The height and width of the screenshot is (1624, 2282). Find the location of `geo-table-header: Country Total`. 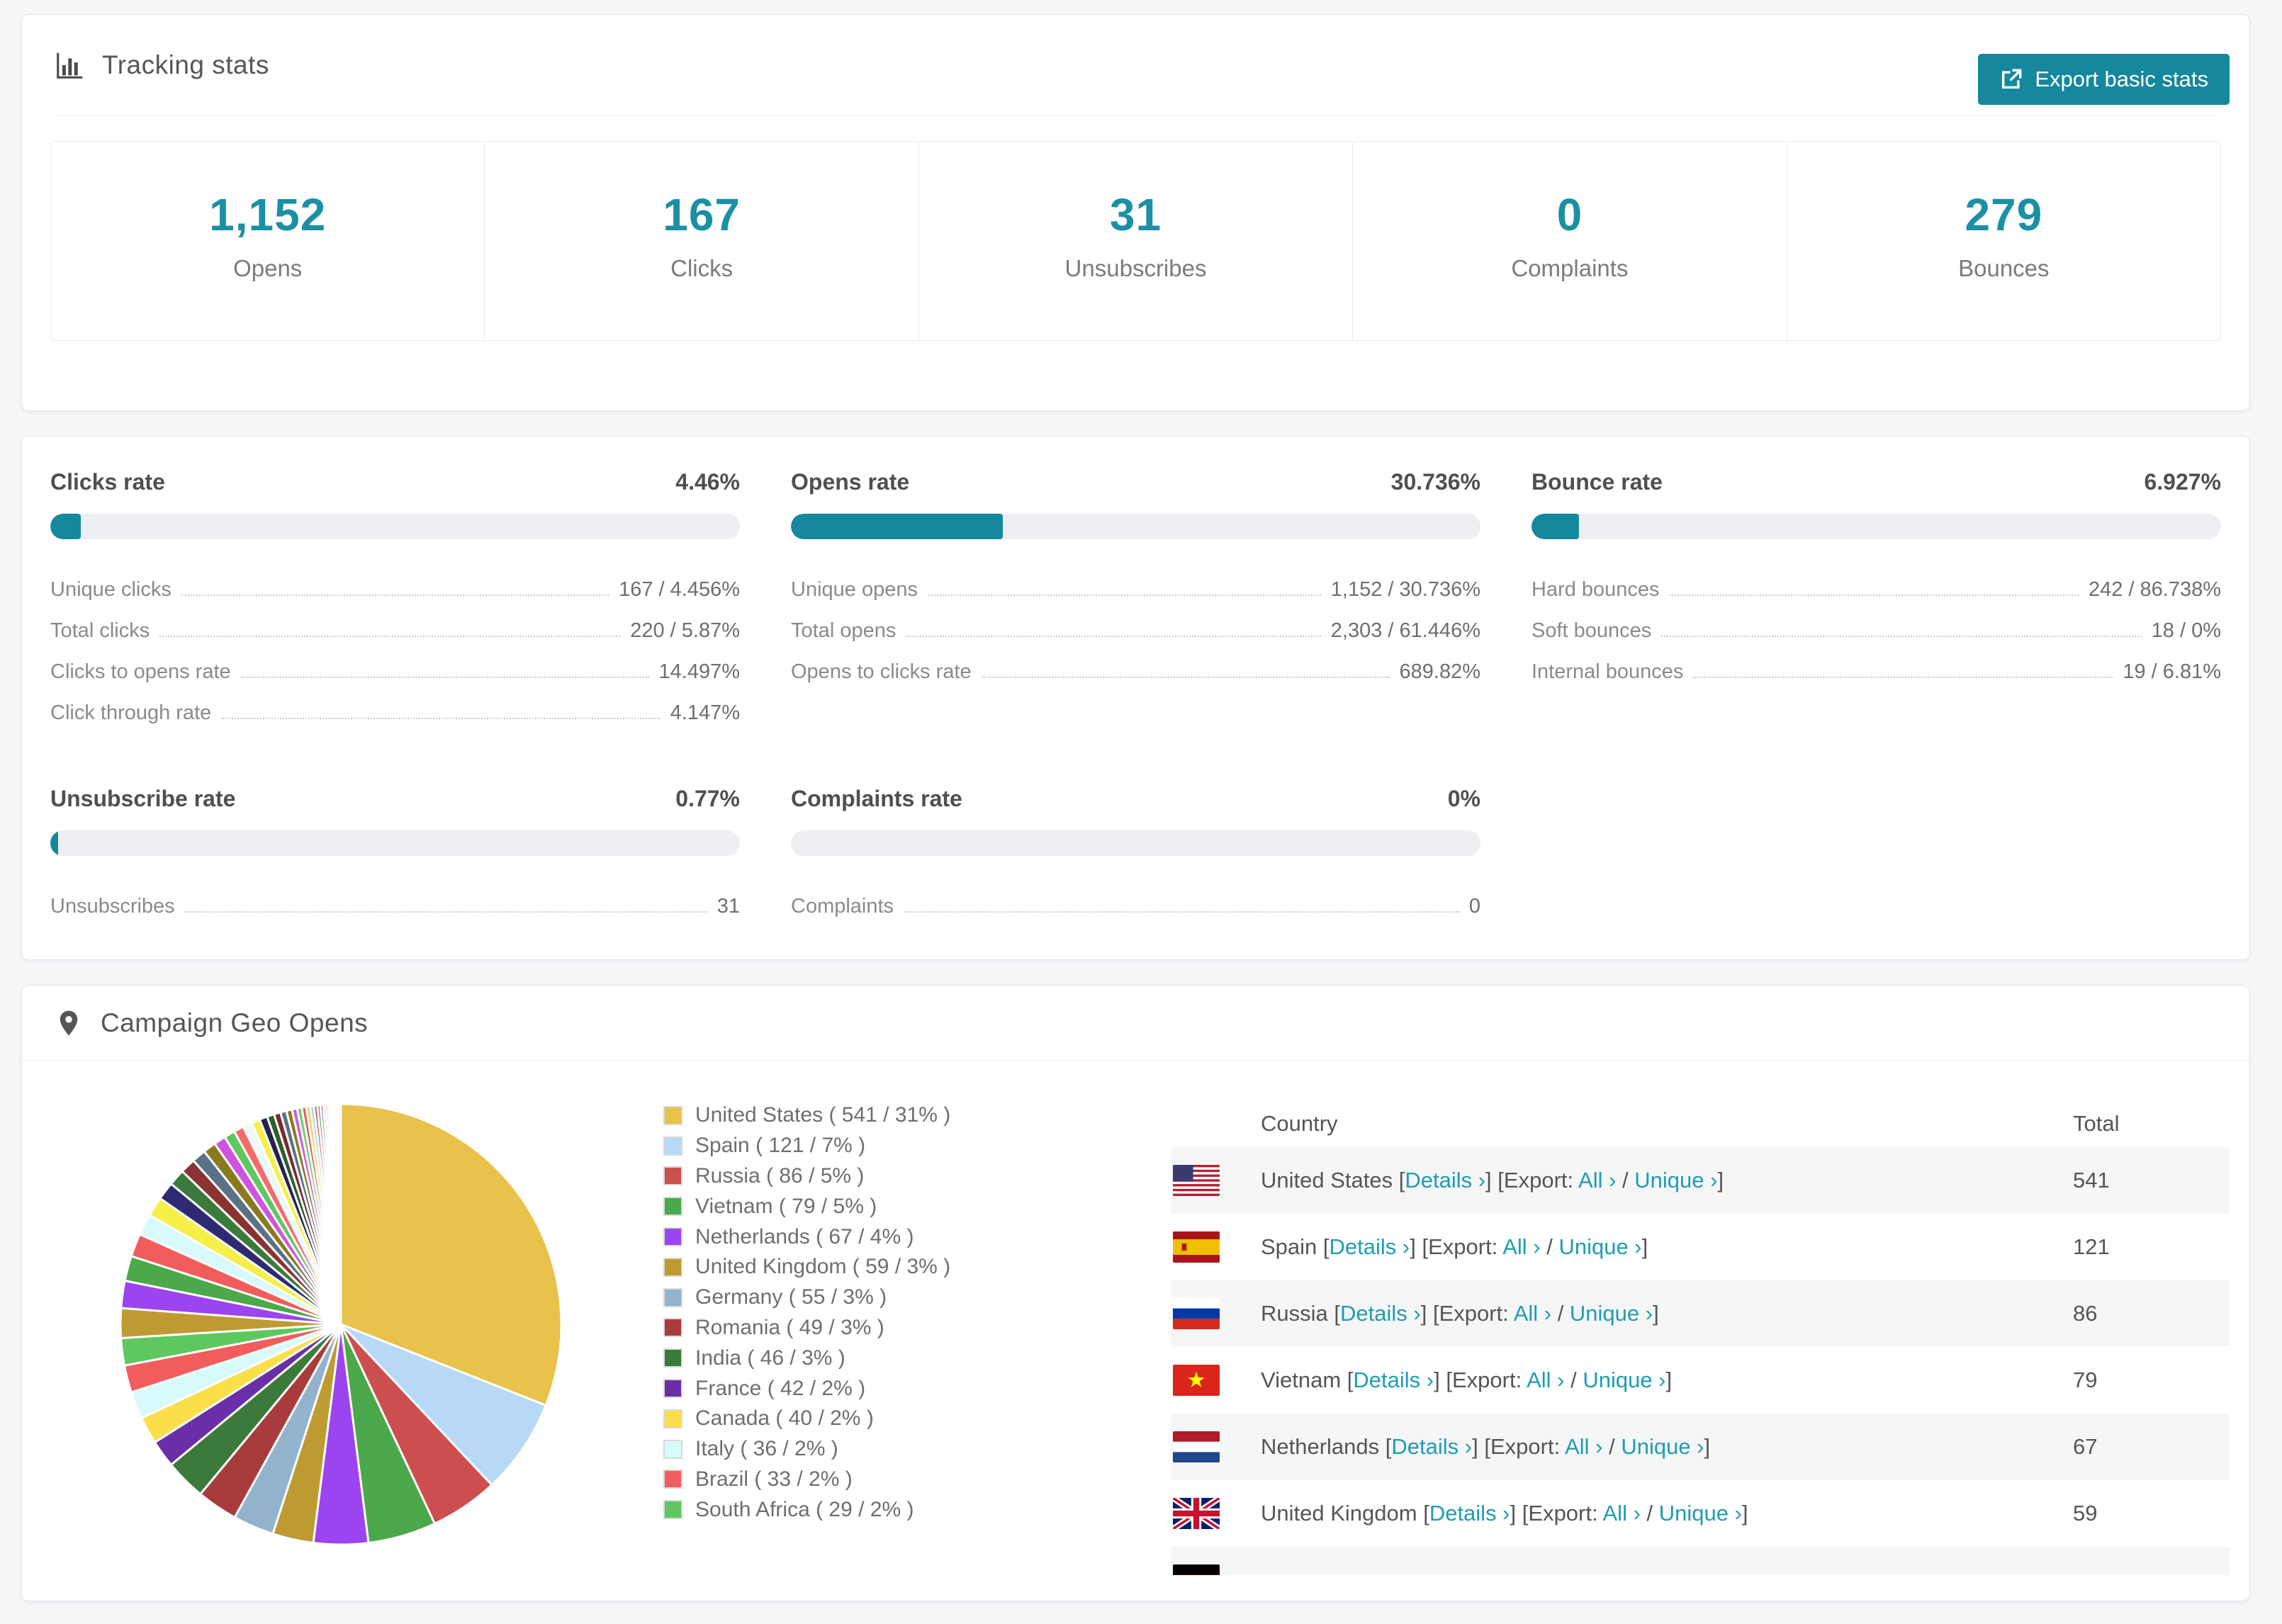

geo-table-header: Country Total is located at coordinates (1701, 1123).